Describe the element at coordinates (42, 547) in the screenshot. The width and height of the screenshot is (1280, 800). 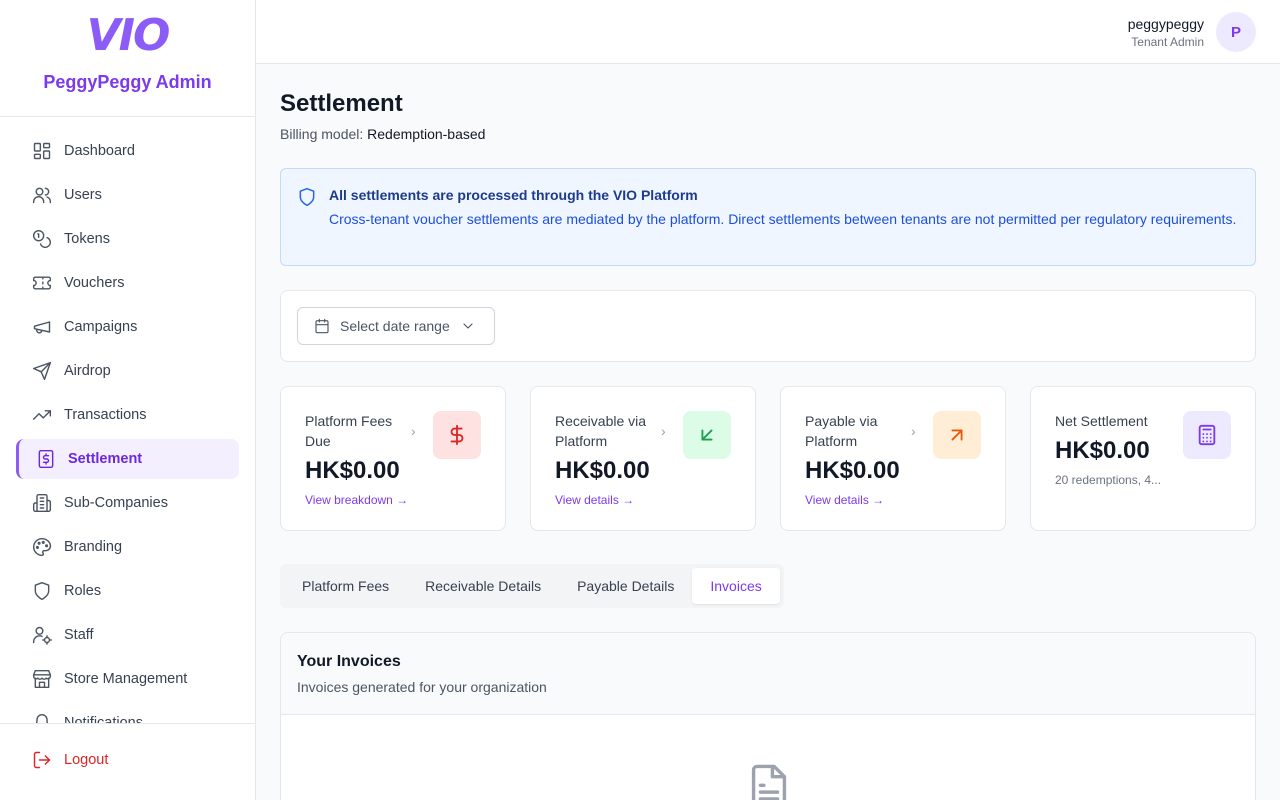
I see `palette-icon` at that location.